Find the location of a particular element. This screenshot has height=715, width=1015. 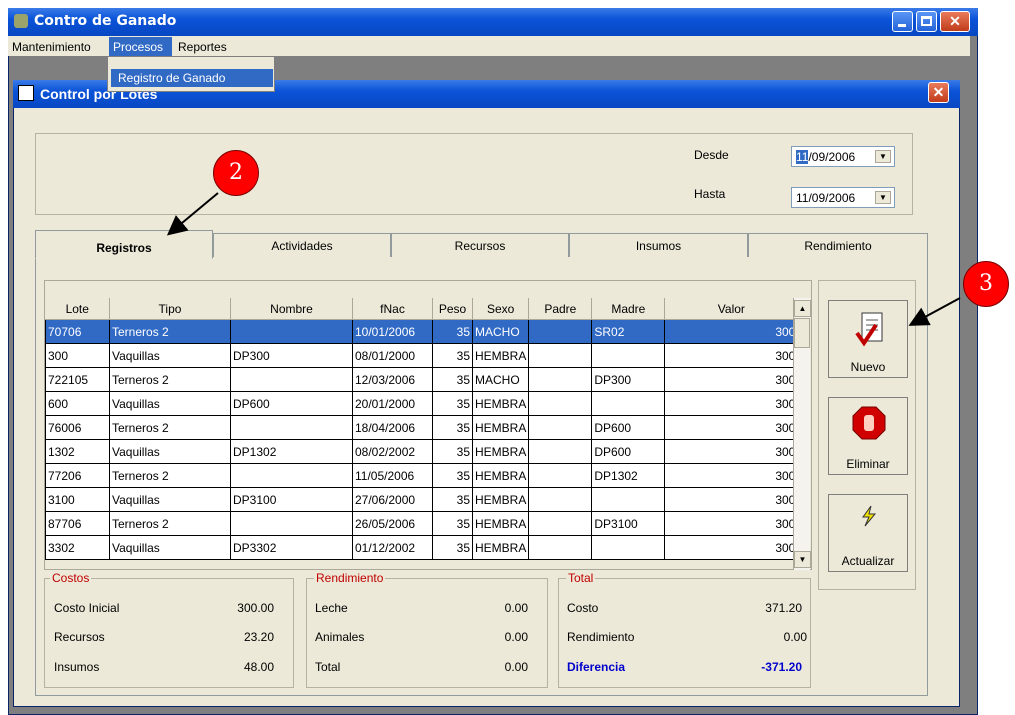

callout-2: 2 is located at coordinates (236, 173).